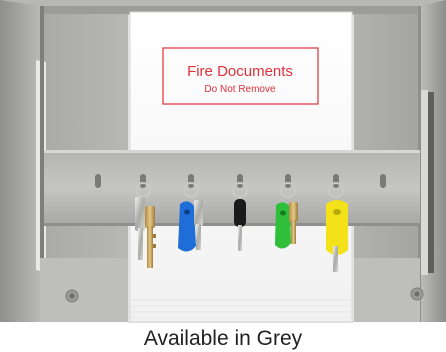 Image resolution: width=446 pixels, height=352 pixels. What do you see at coordinates (240, 89) in the screenshot?
I see `label-subtitle: Do Not Remove` at bounding box center [240, 89].